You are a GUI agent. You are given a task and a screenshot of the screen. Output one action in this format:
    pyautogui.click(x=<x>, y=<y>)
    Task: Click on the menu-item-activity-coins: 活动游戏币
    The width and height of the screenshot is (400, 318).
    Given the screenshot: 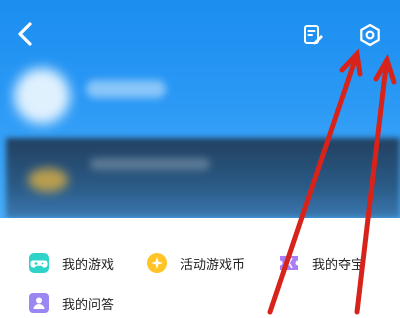 What is the action you would take?
    pyautogui.click(x=195, y=263)
    